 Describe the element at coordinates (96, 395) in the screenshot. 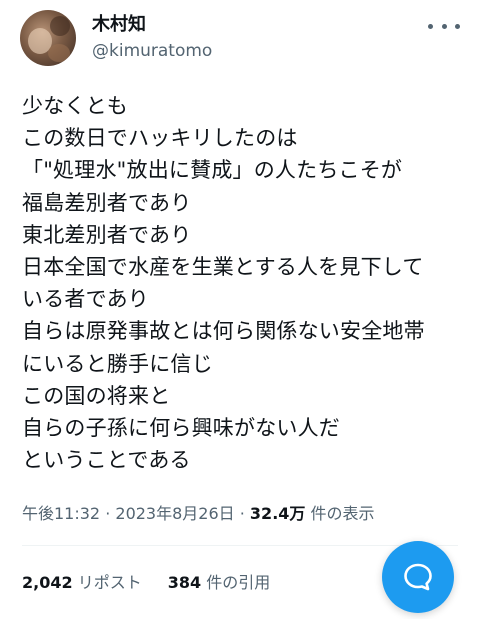

I see `post-line: この国の将来と` at that location.